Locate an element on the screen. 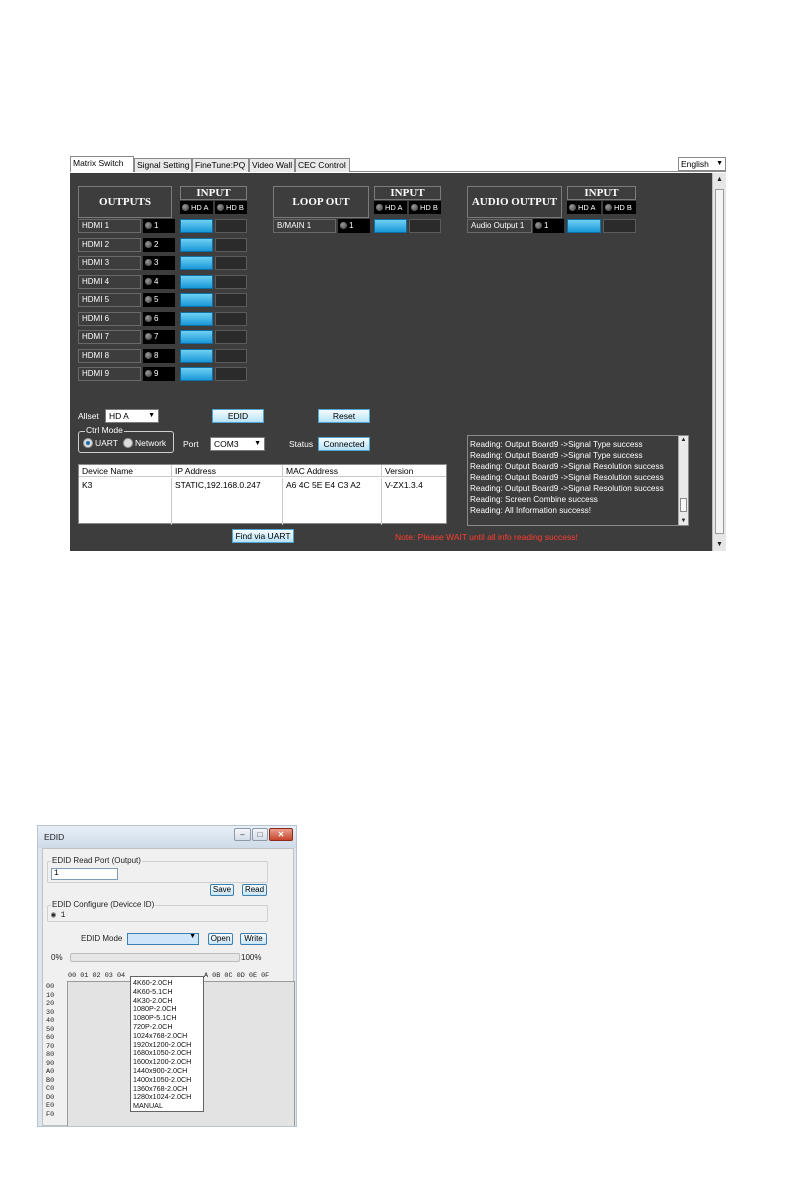 The height and width of the screenshot is (1193, 795). output-label: HDMI 4 is located at coordinates (109, 281).